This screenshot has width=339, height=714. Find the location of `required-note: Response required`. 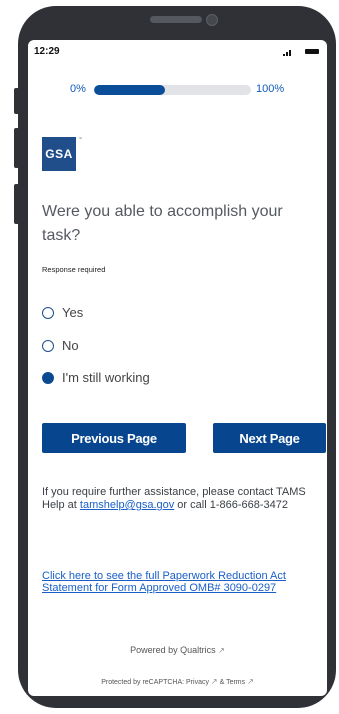

required-note: Response required is located at coordinates (74, 269).